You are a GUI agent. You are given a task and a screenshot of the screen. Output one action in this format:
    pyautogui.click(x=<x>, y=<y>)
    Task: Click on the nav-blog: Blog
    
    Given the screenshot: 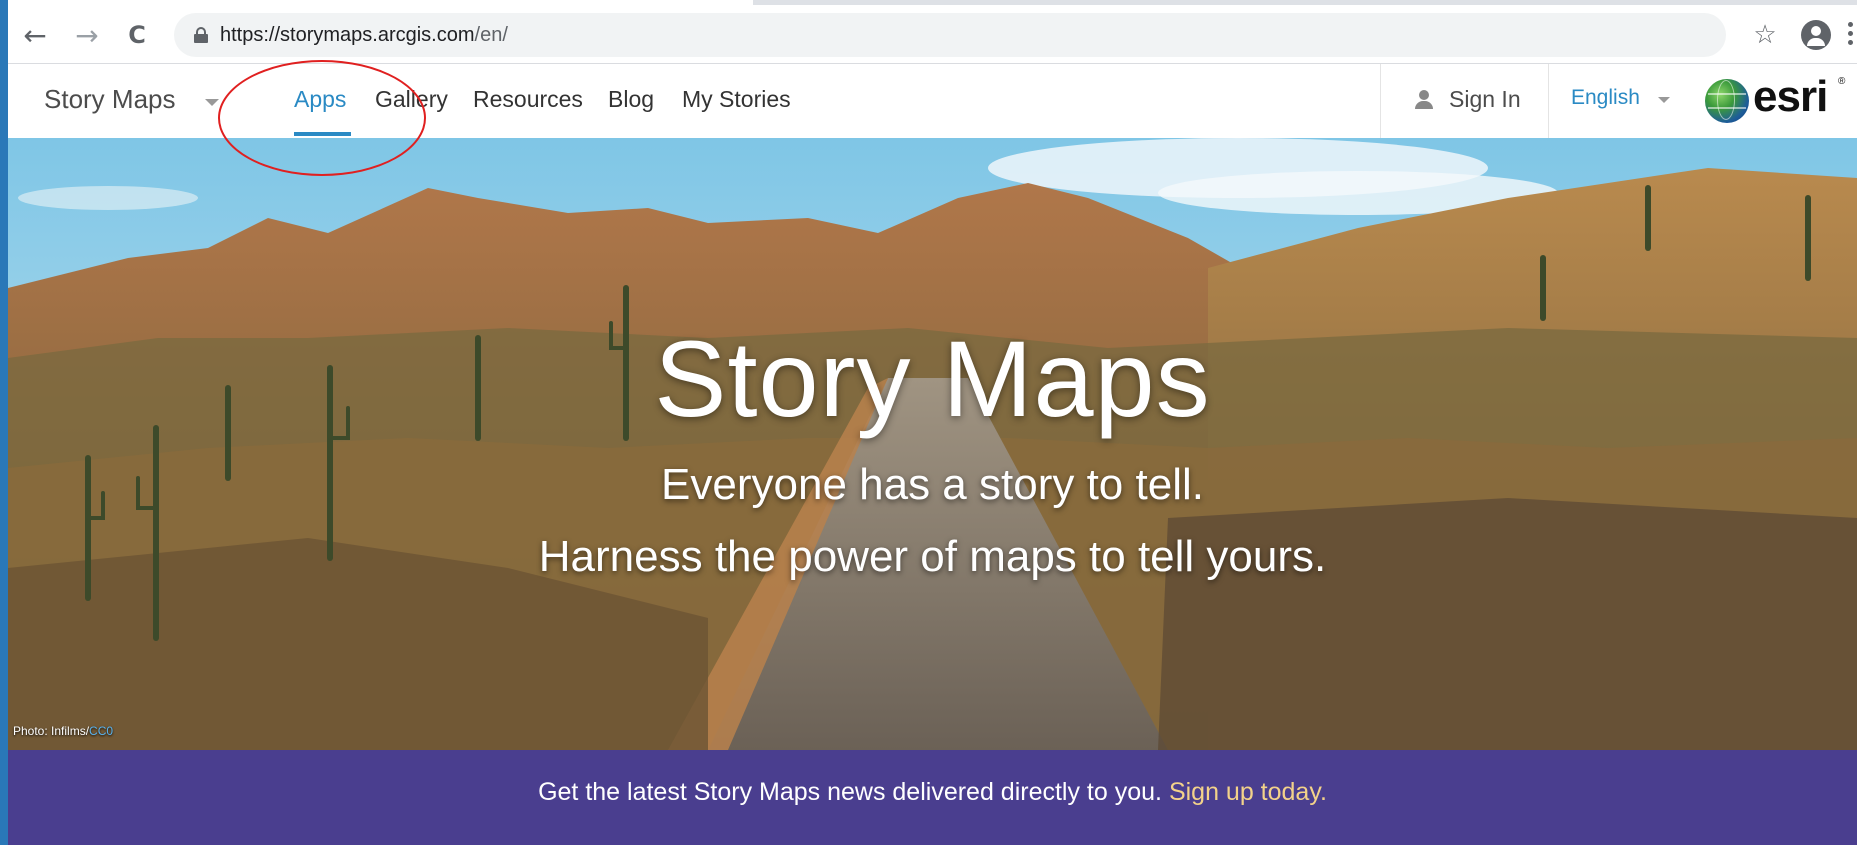 What is the action you would take?
    pyautogui.click(x=631, y=99)
    